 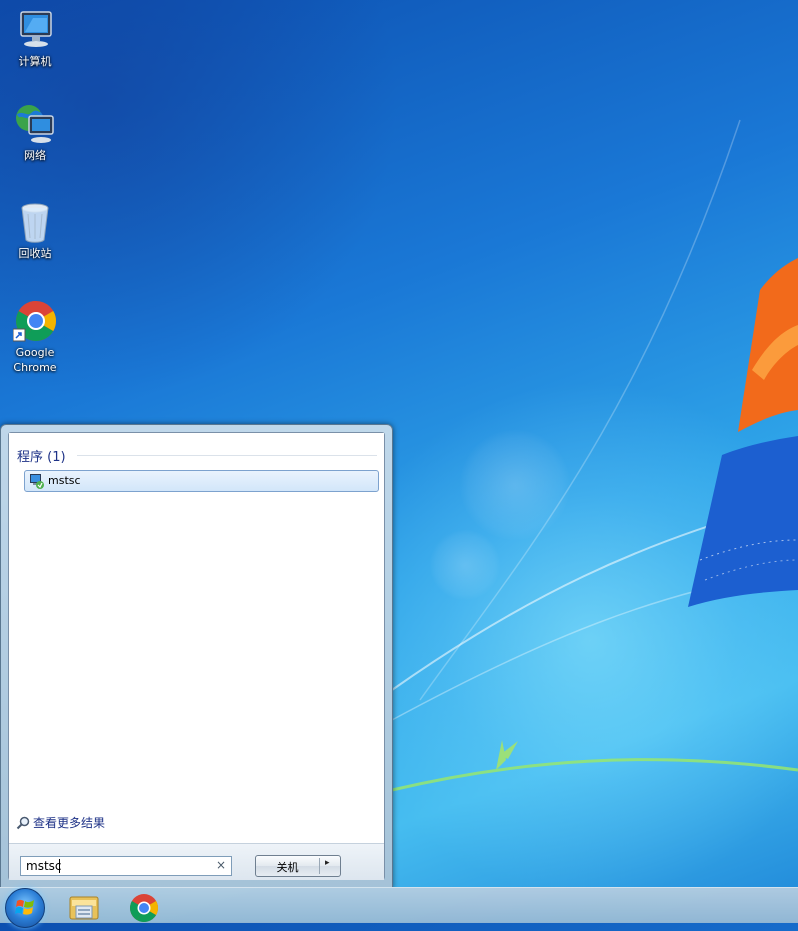 What do you see at coordinates (59, 866) in the screenshot?
I see `text-caret` at bounding box center [59, 866].